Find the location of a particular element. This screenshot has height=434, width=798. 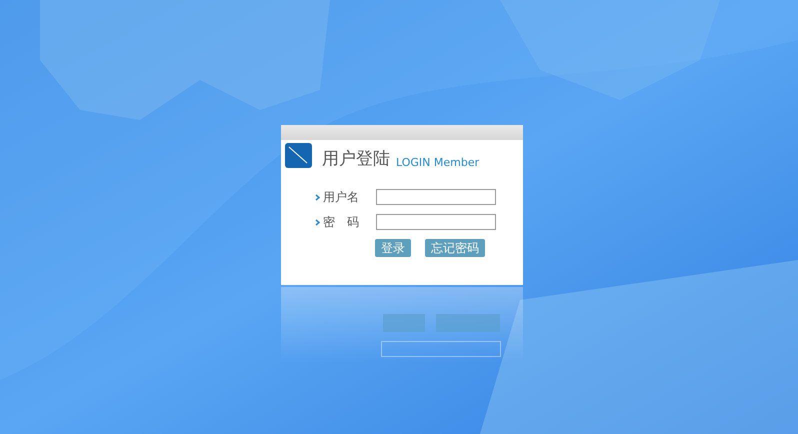

field-label: 用户名 is located at coordinates (341, 197).